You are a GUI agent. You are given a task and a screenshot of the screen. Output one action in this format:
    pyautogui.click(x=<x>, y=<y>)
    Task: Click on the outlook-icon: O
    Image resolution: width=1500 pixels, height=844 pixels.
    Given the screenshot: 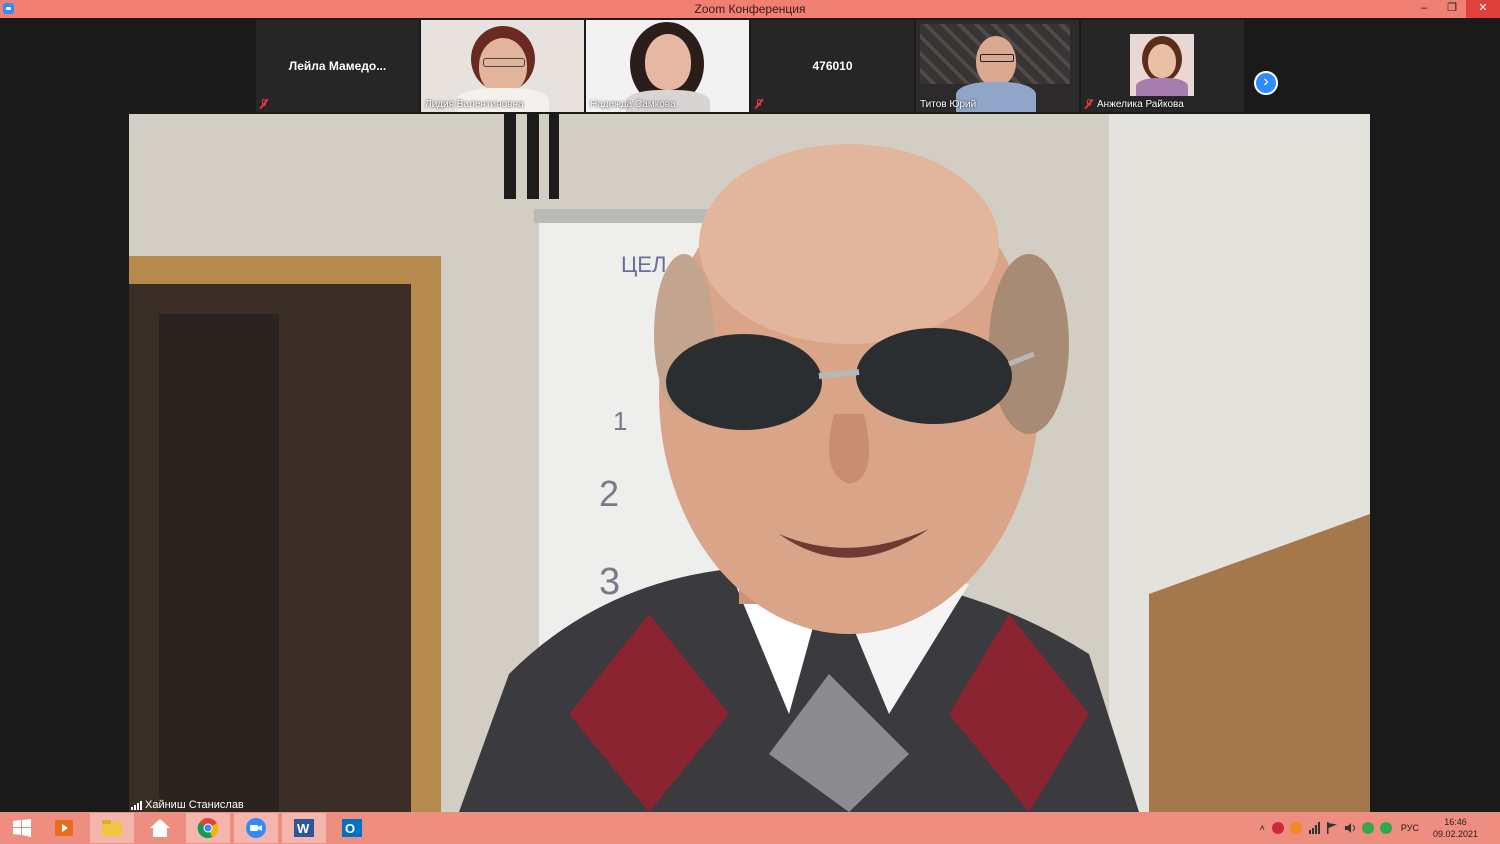 What is the action you would take?
    pyautogui.click(x=352, y=828)
    